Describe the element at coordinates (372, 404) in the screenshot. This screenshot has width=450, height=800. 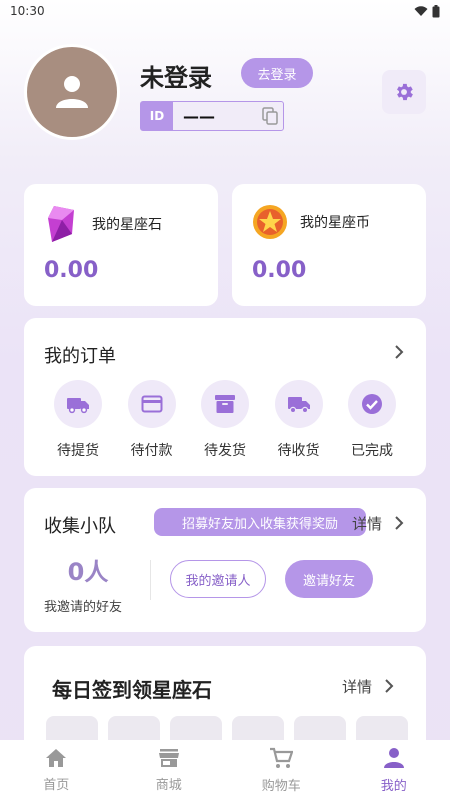
I see `check-icon` at that location.